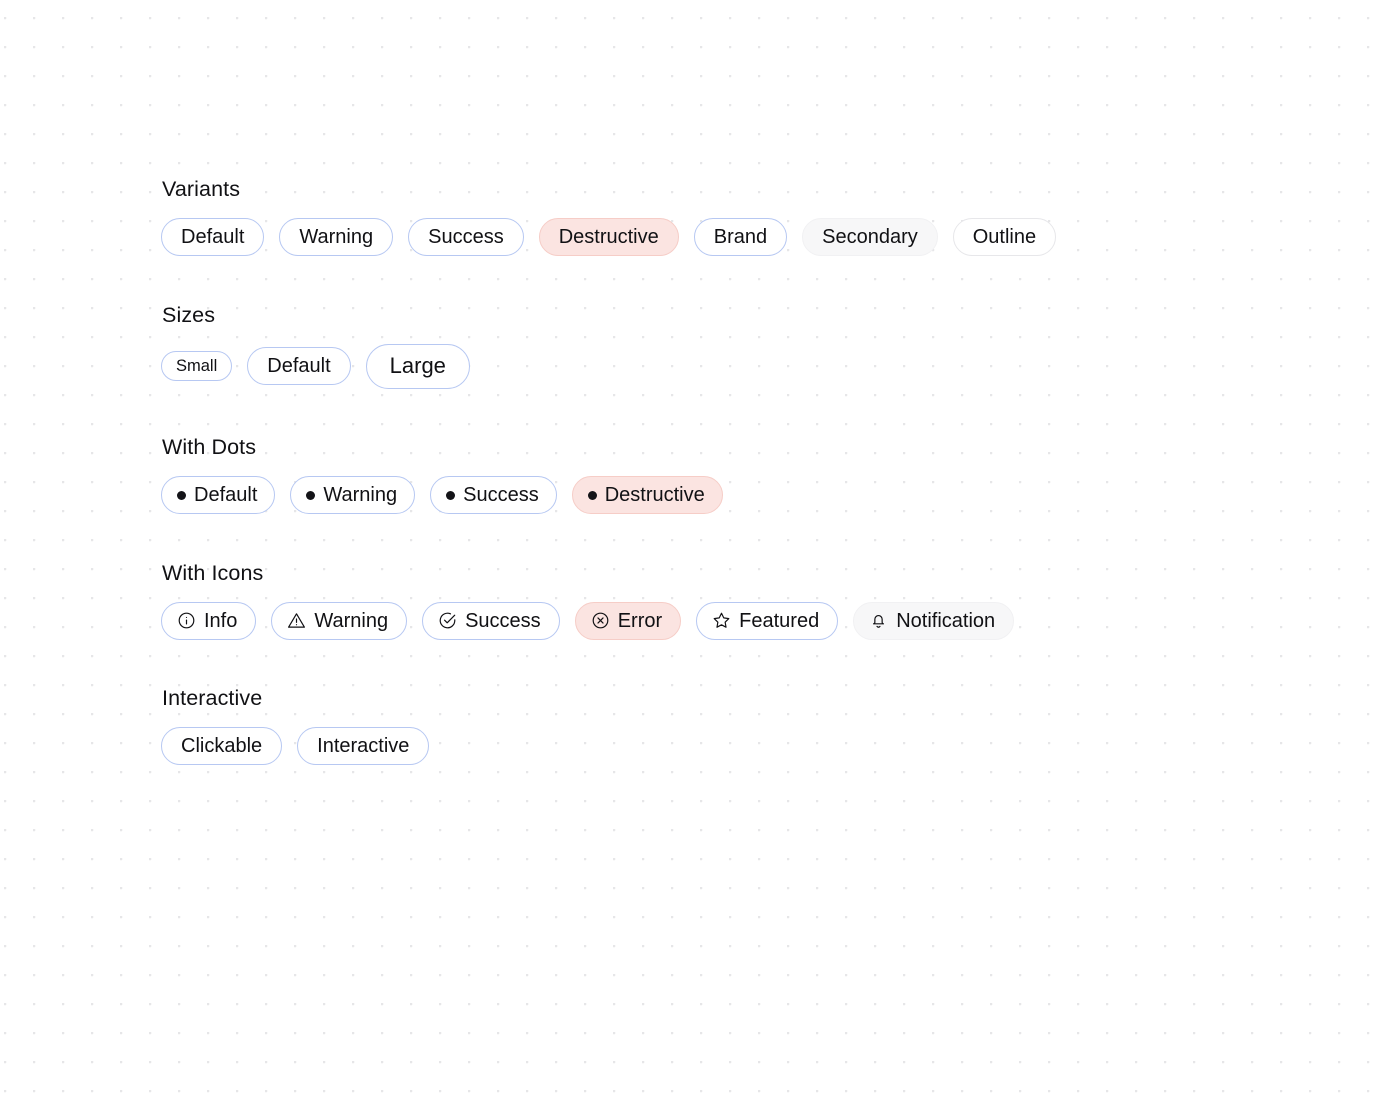 This screenshot has width=1382, height=1106. What do you see at coordinates (213, 572) in the screenshot?
I see `section-title-with-icons: With Icons` at bounding box center [213, 572].